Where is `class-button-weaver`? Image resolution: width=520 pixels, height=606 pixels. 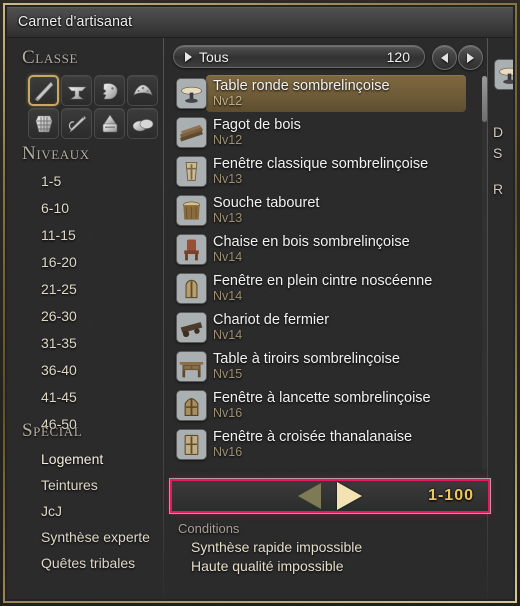 class-button-weaver is located at coordinates (76, 123).